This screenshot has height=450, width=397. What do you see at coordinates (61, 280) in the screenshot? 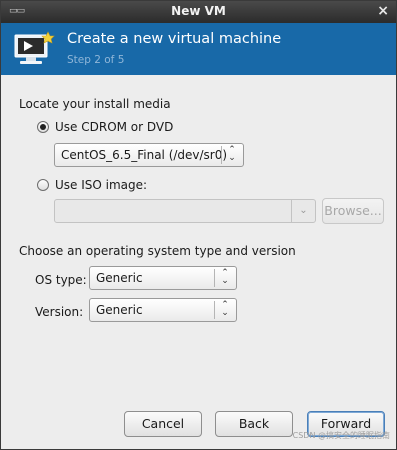
I see `os-type-label: OS type:` at bounding box center [61, 280].